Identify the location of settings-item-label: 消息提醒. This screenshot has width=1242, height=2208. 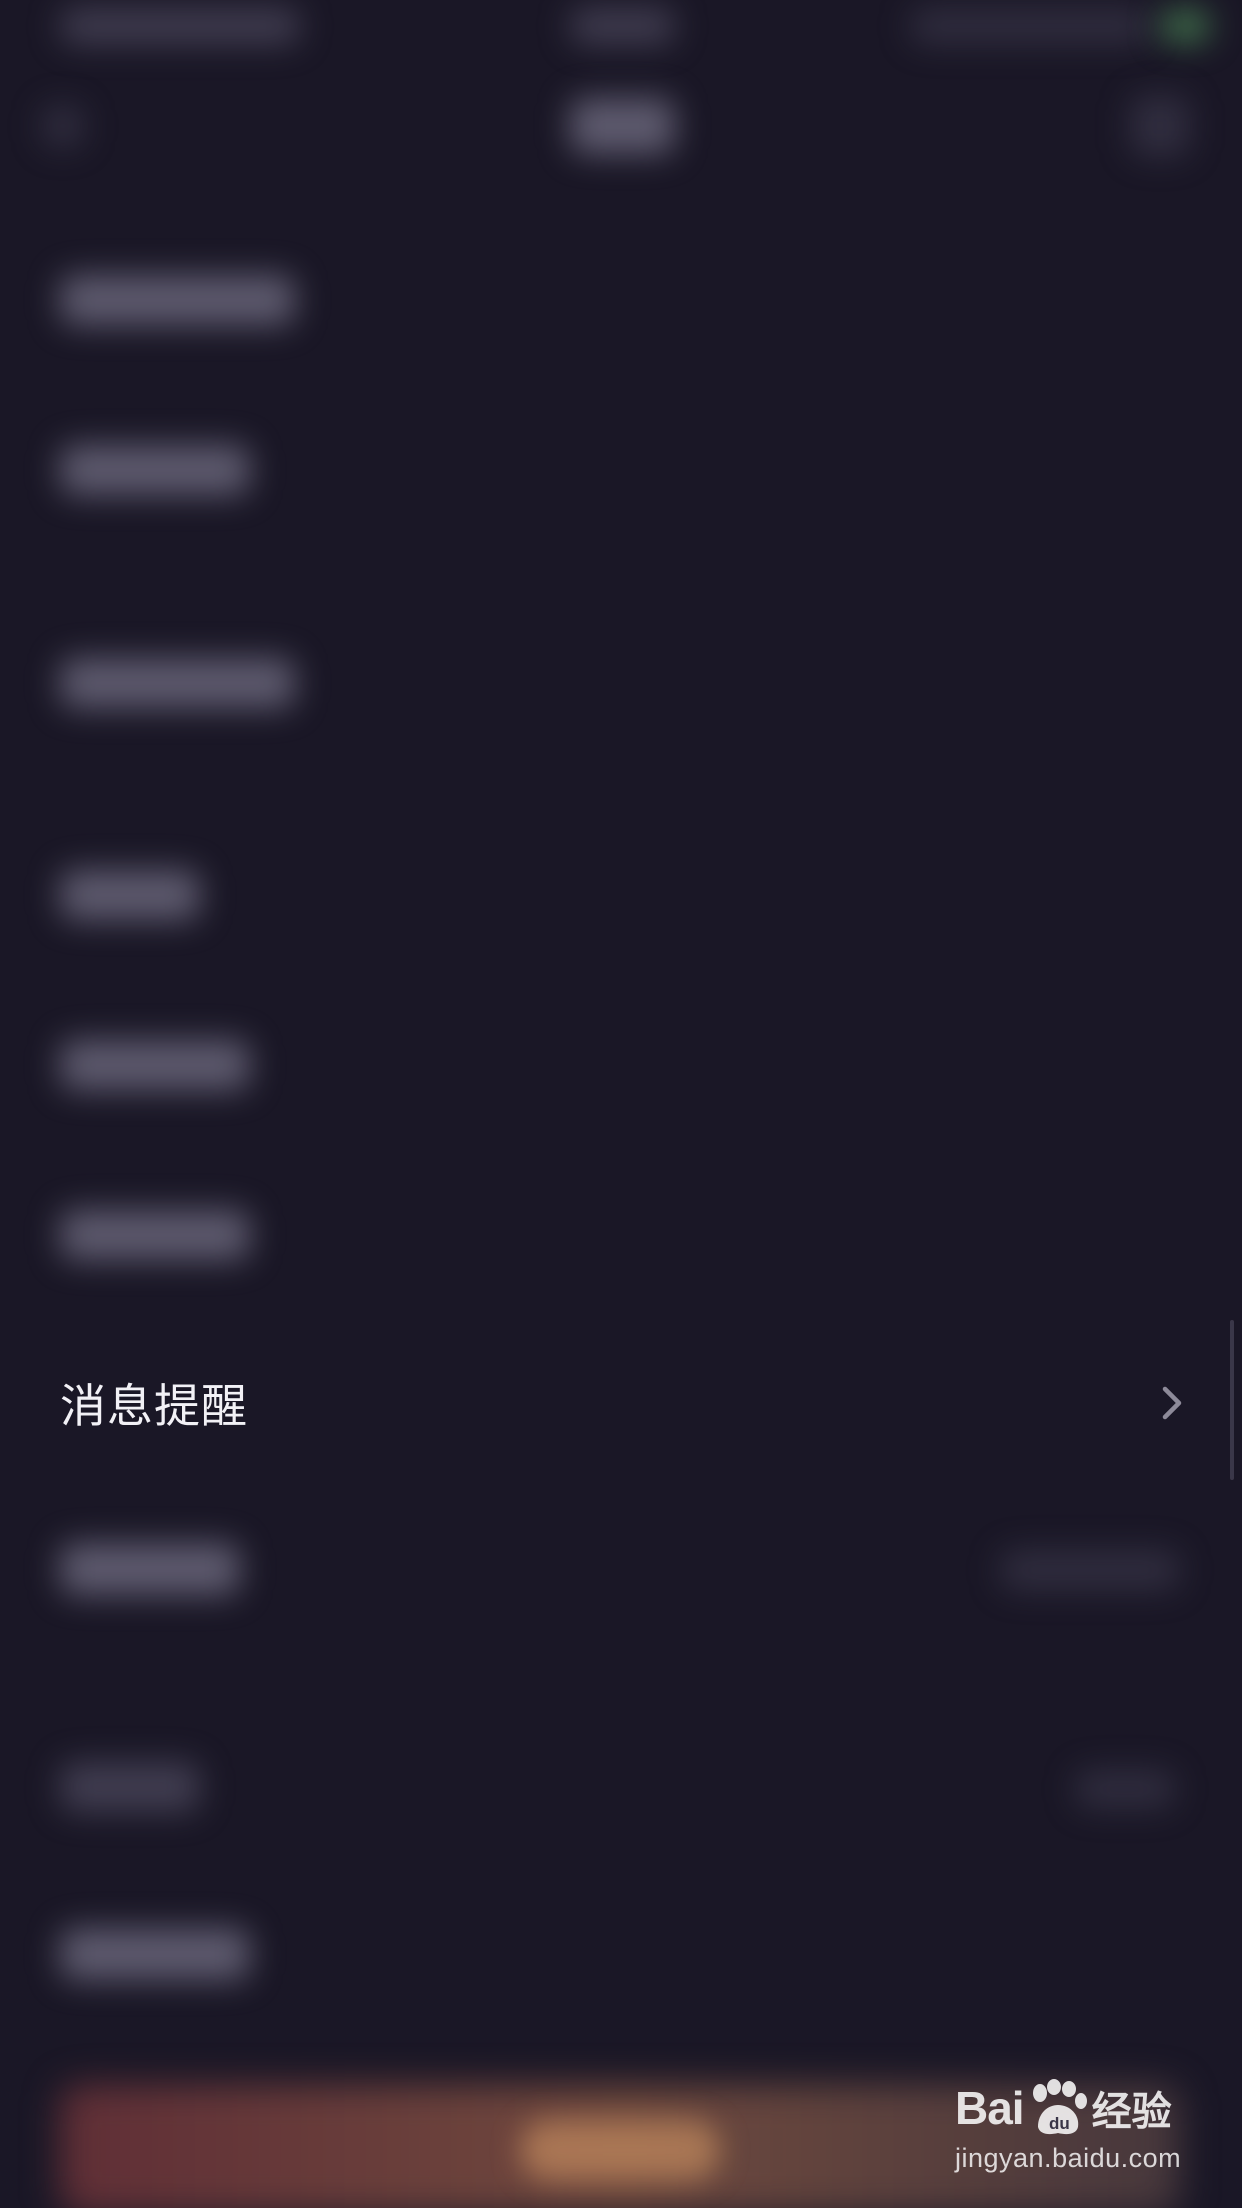
(154, 1406).